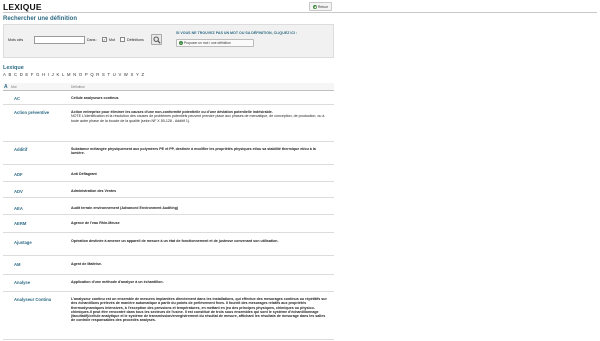 The width and height of the screenshot is (600, 341). What do you see at coordinates (95, 223) in the screenshot?
I see `row-definition-text: Agence de l'eau Rhin-Meuse` at bounding box center [95, 223].